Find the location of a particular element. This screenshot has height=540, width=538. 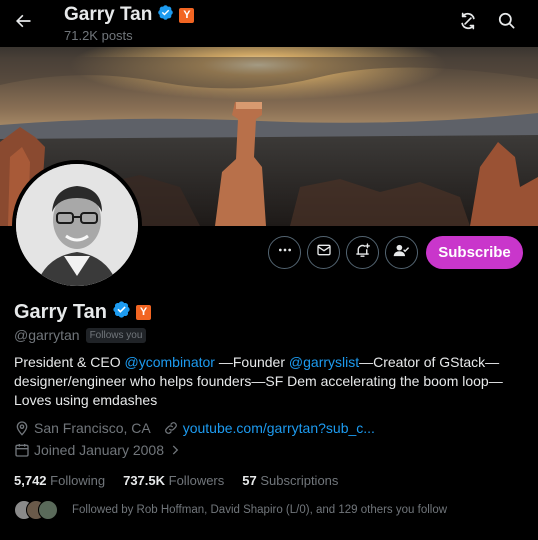

repost-button is located at coordinates (468, 23).